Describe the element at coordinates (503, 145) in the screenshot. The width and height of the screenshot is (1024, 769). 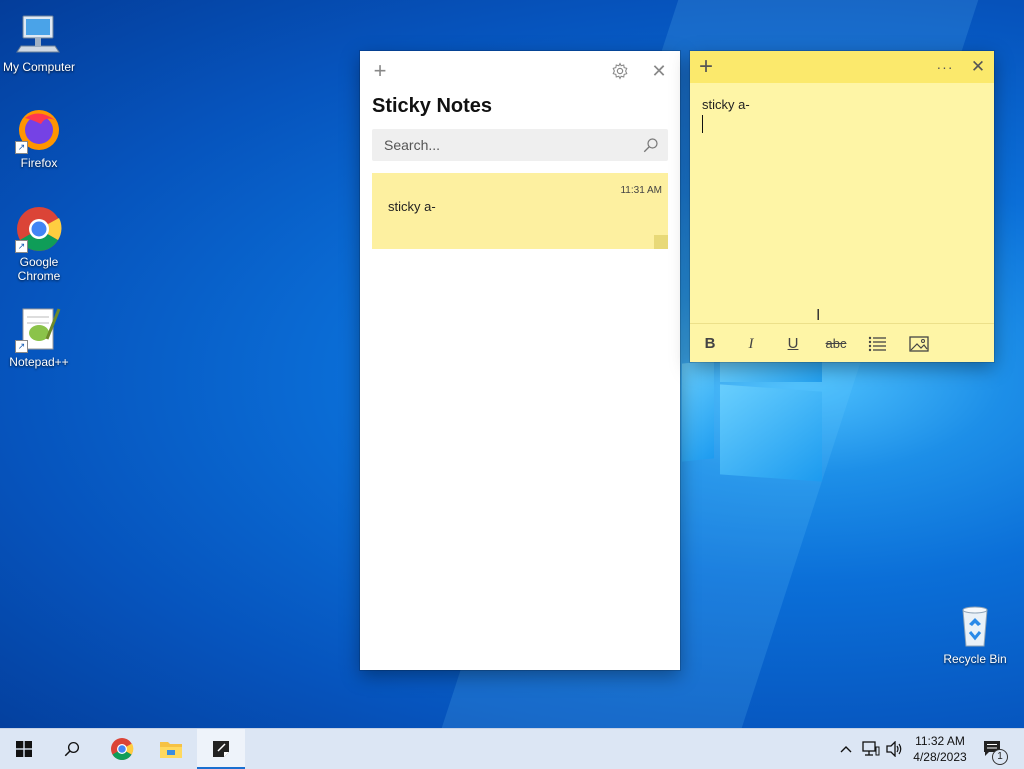
I see `search-input` at that location.